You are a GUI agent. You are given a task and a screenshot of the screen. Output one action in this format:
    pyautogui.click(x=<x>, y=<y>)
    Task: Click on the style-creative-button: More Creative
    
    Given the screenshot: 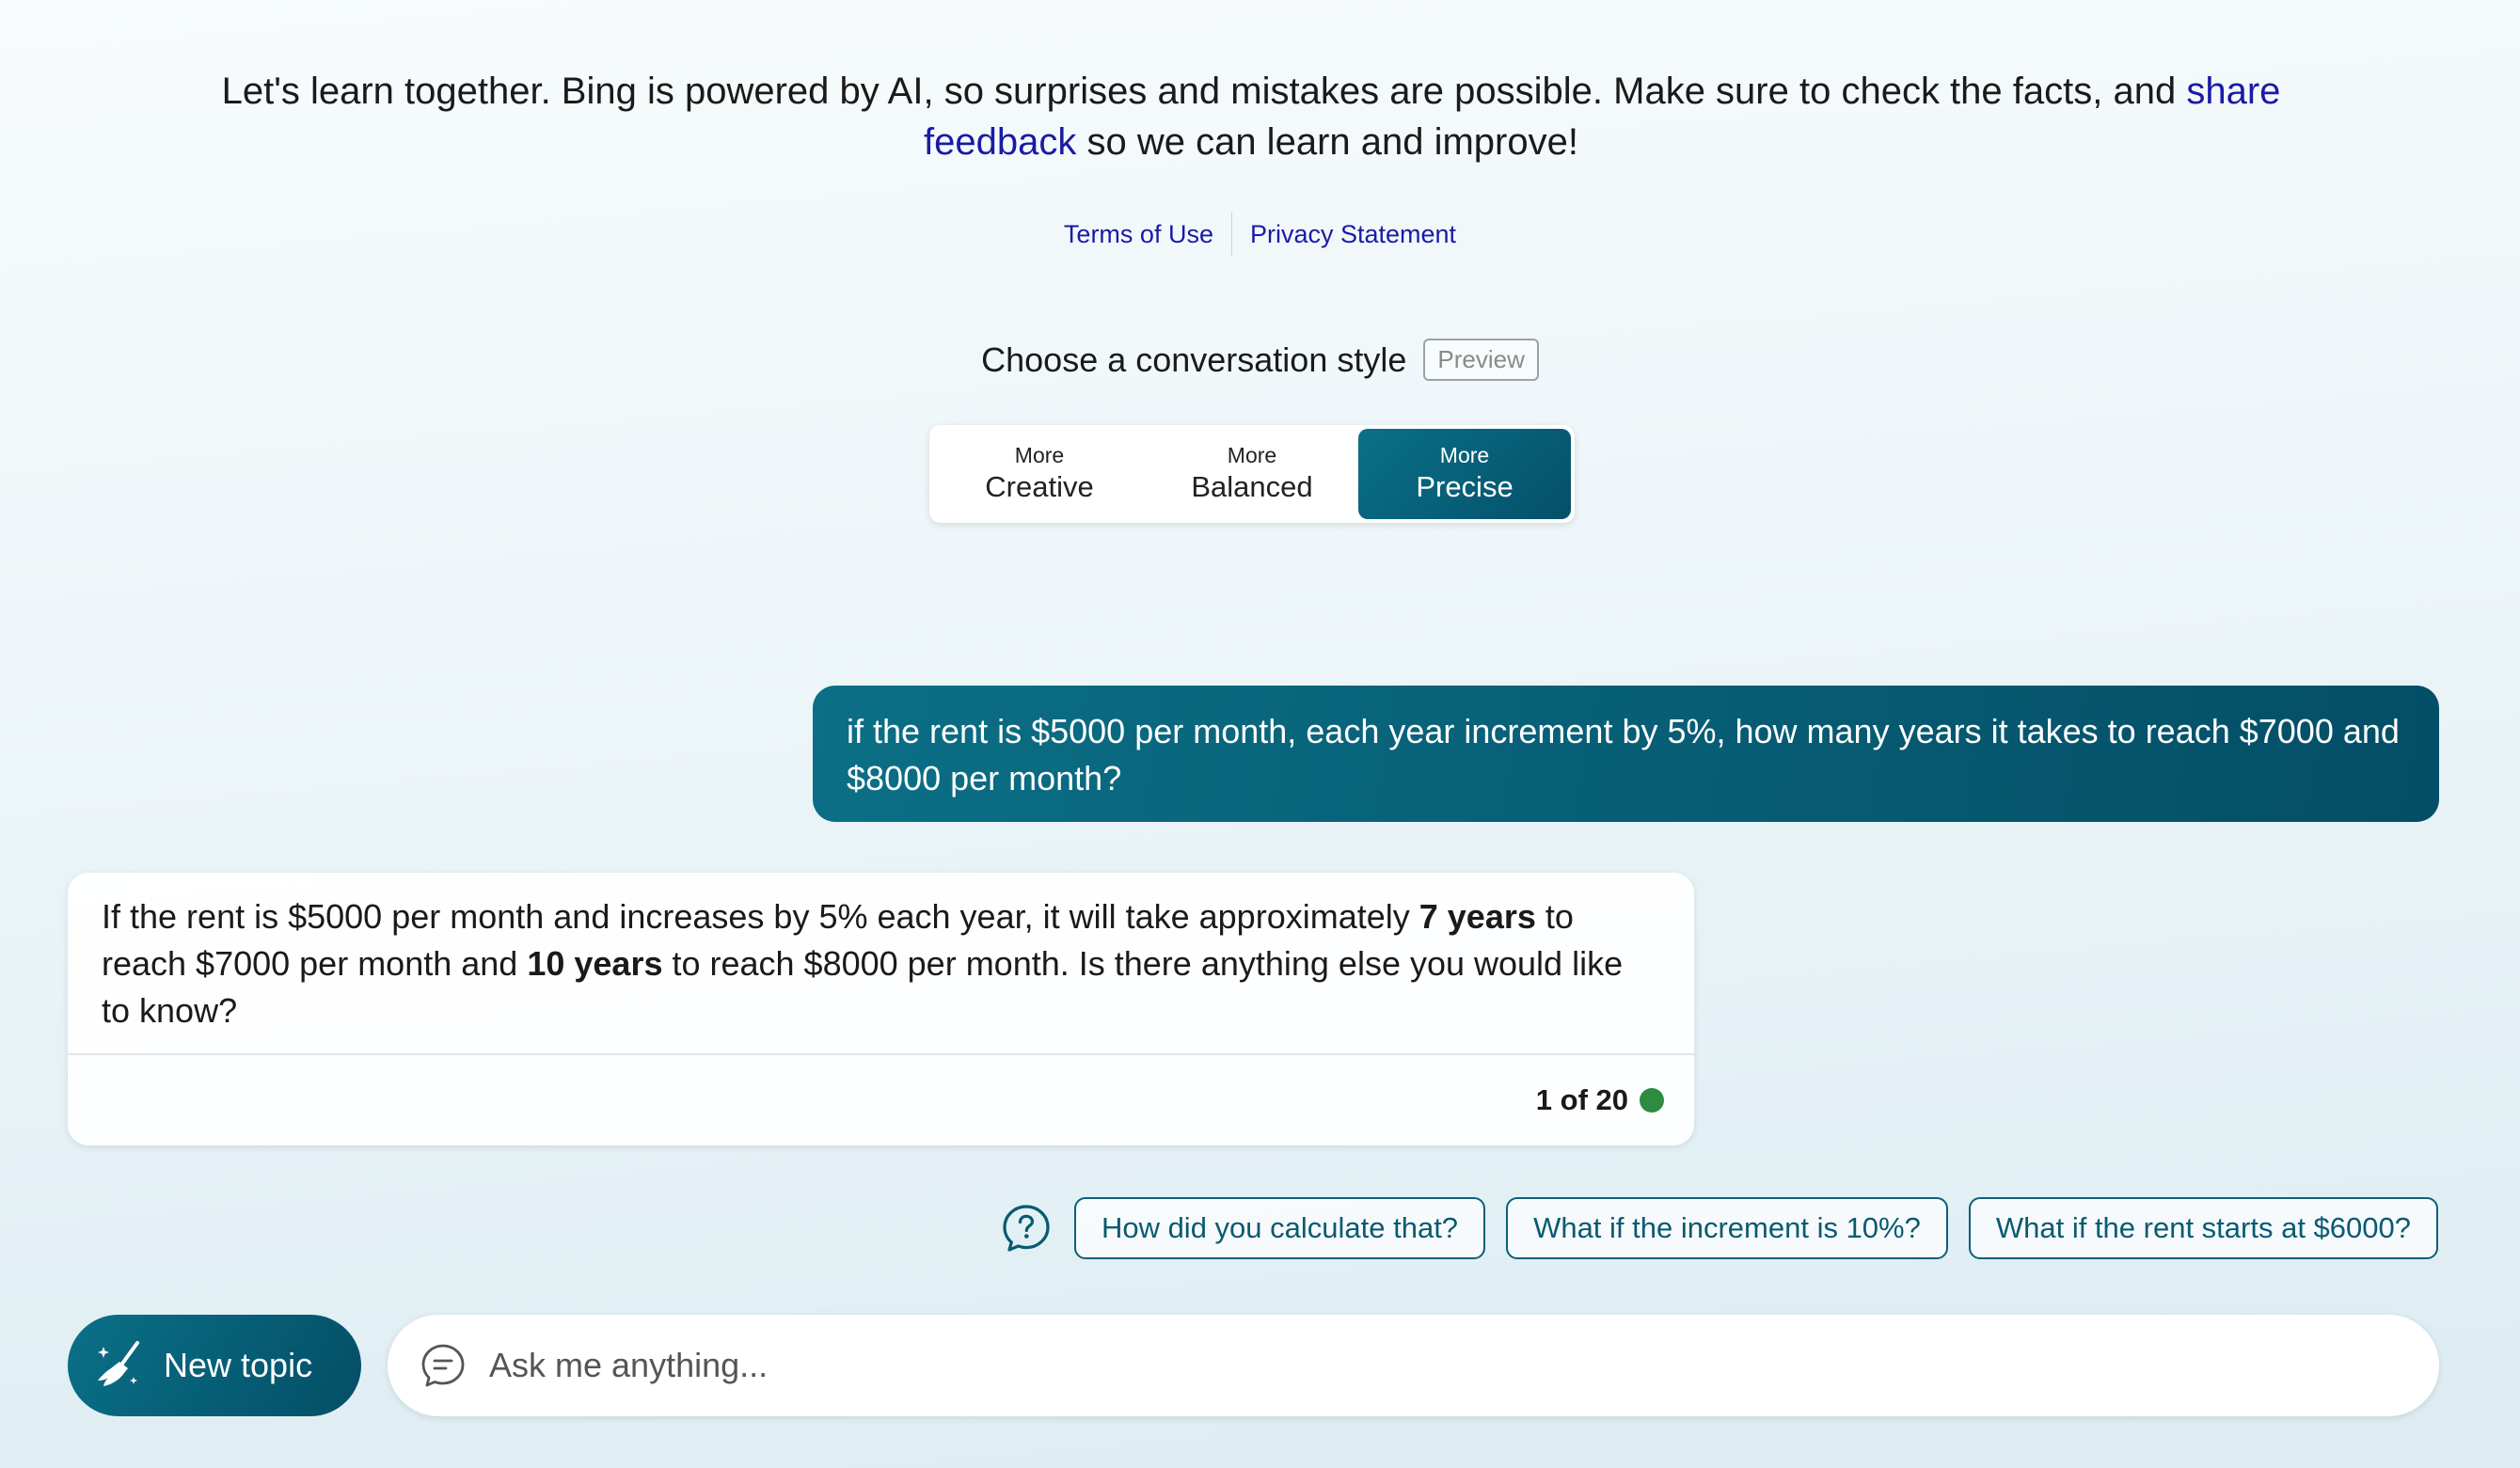 What is the action you would take?
    pyautogui.click(x=1039, y=474)
    